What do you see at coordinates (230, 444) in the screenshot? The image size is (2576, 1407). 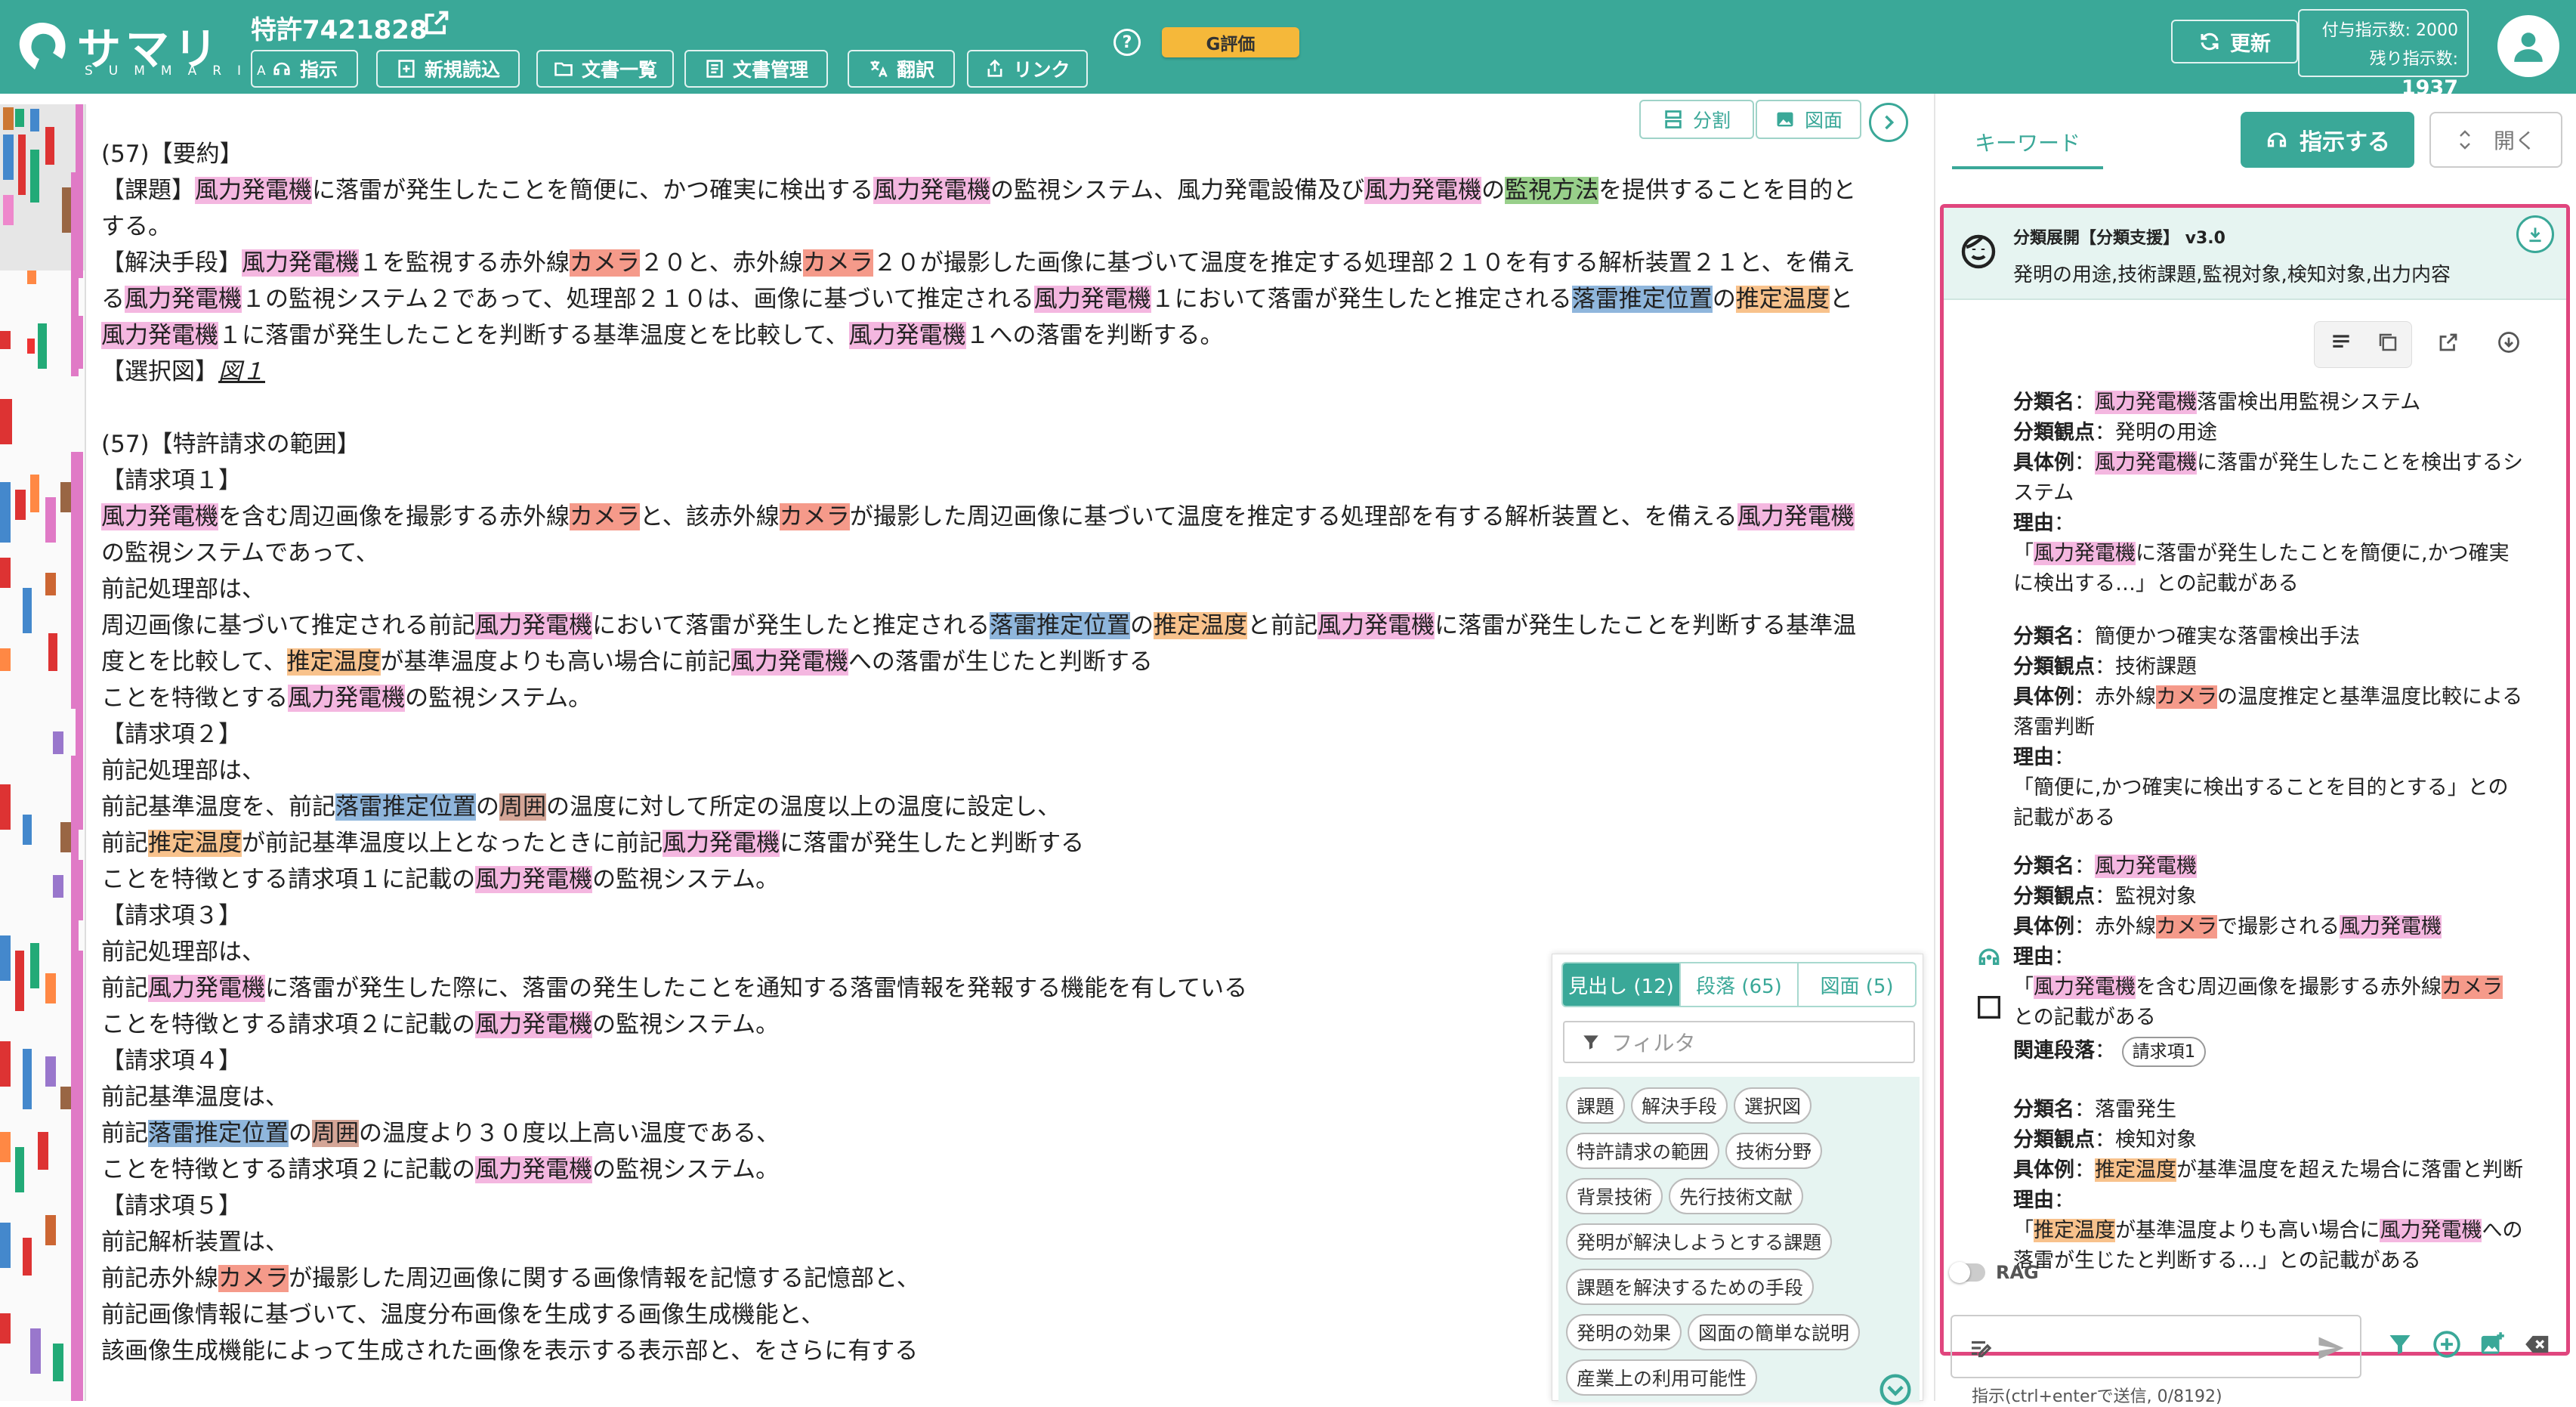 I see `claims-heading: (57)【特許請求の範囲】` at bounding box center [230, 444].